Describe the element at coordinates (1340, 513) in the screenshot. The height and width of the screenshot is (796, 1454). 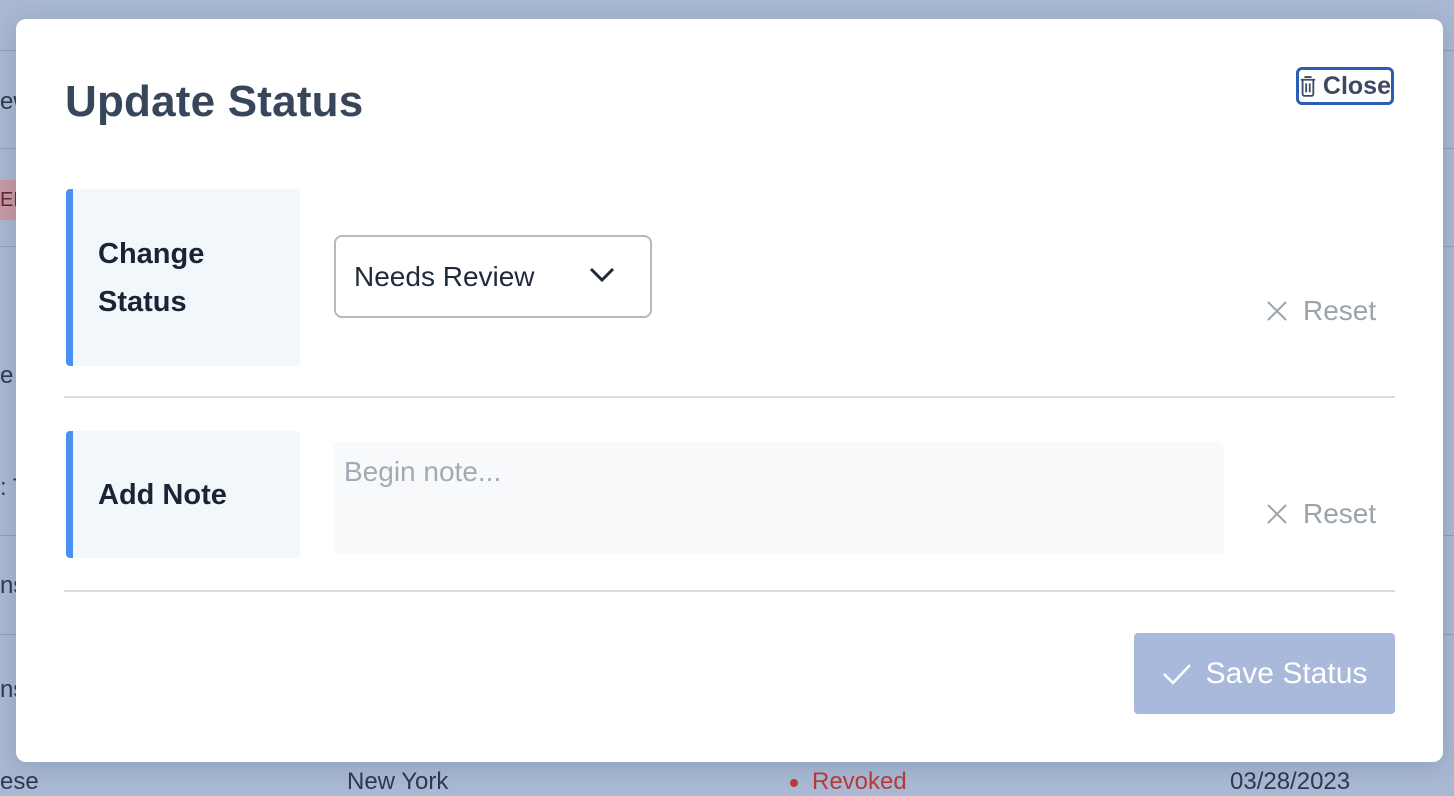
I see `note-reset-label: Reset` at that location.